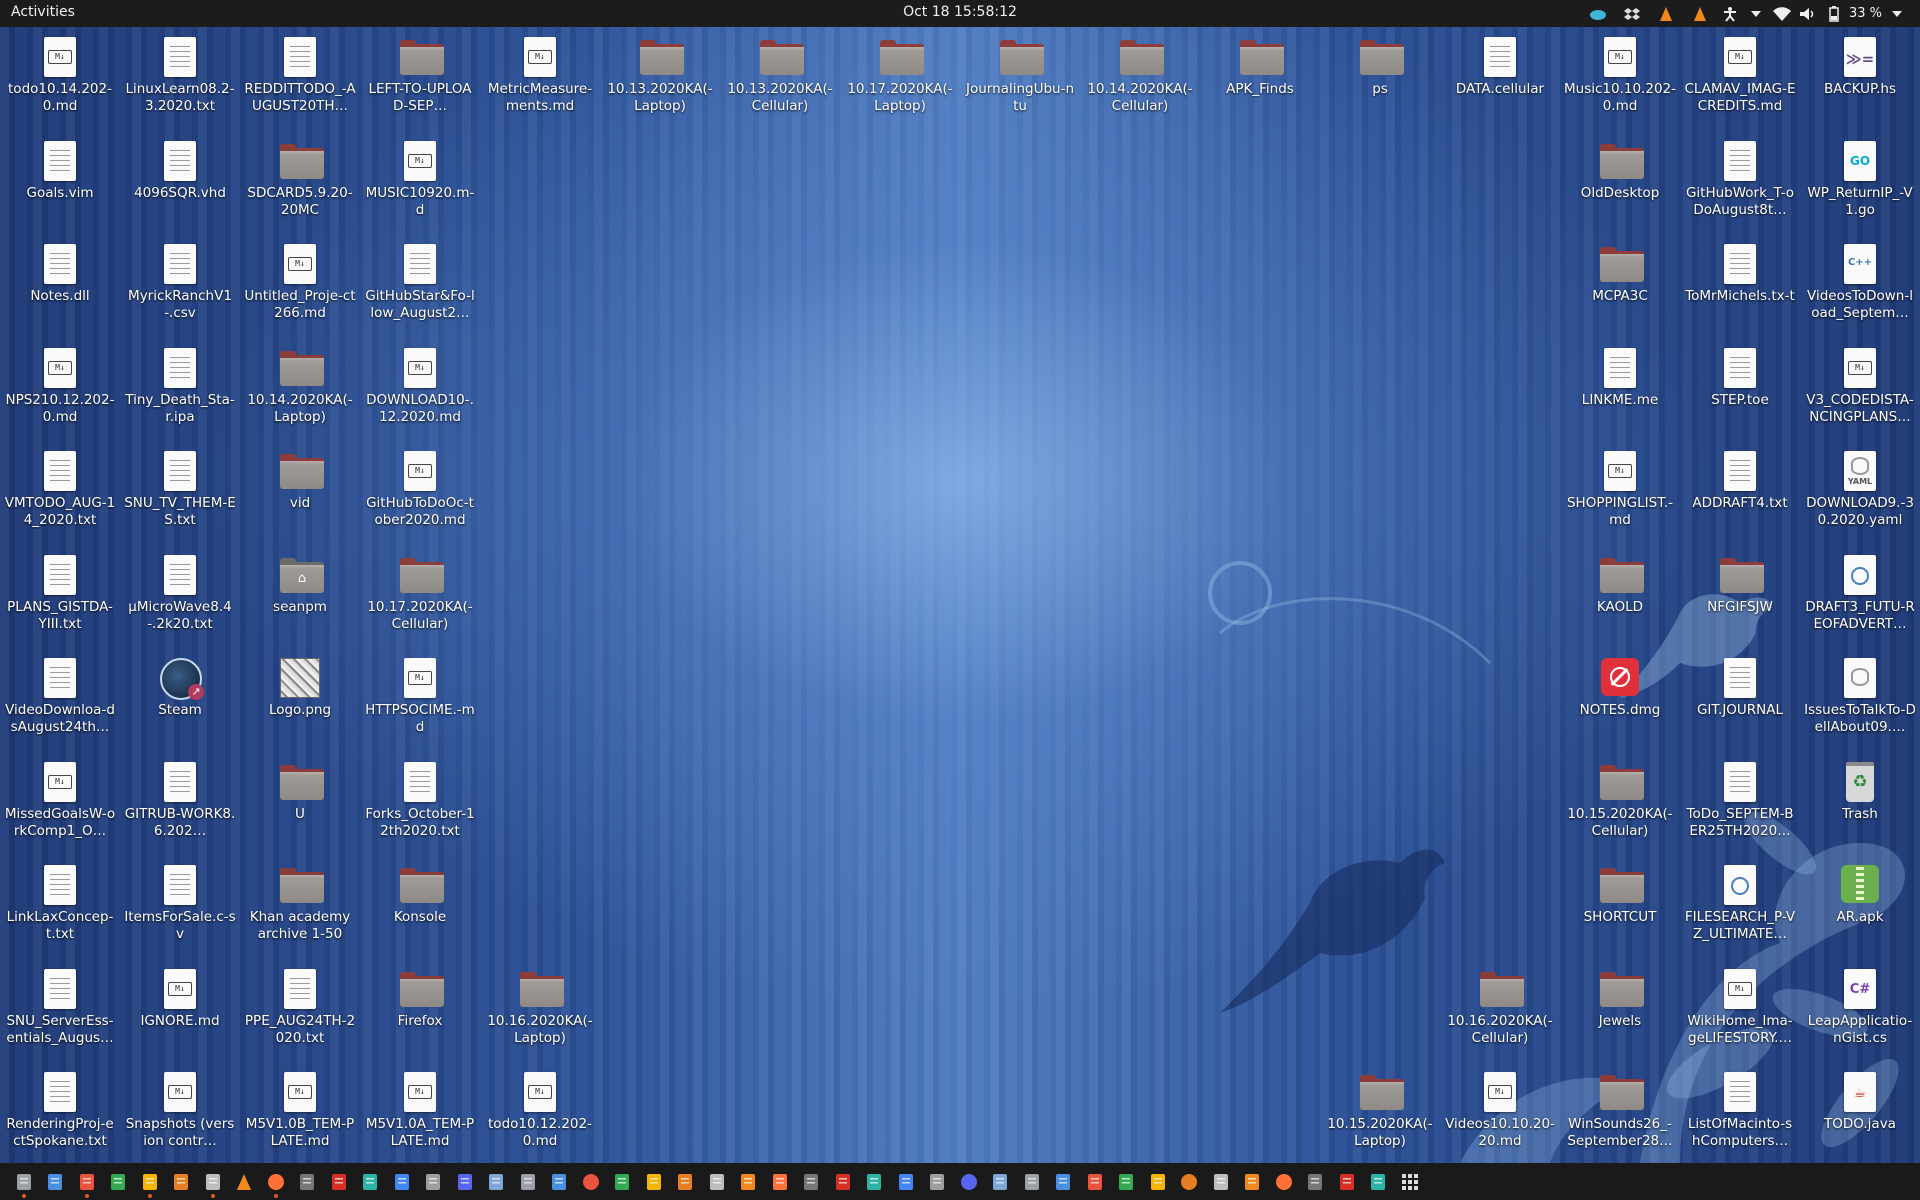  What do you see at coordinates (402, 1181) in the screenshot?
I see `doc-icon` at bounding box center [402, 1181].